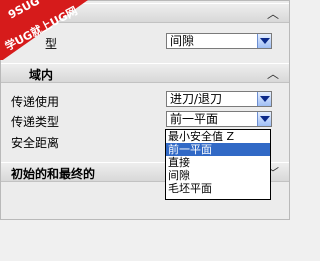  What do you see at coordinates (218, 175) in the screenshot?
I see `dropdown-option: 间隙` at bounding box center [218, 175].